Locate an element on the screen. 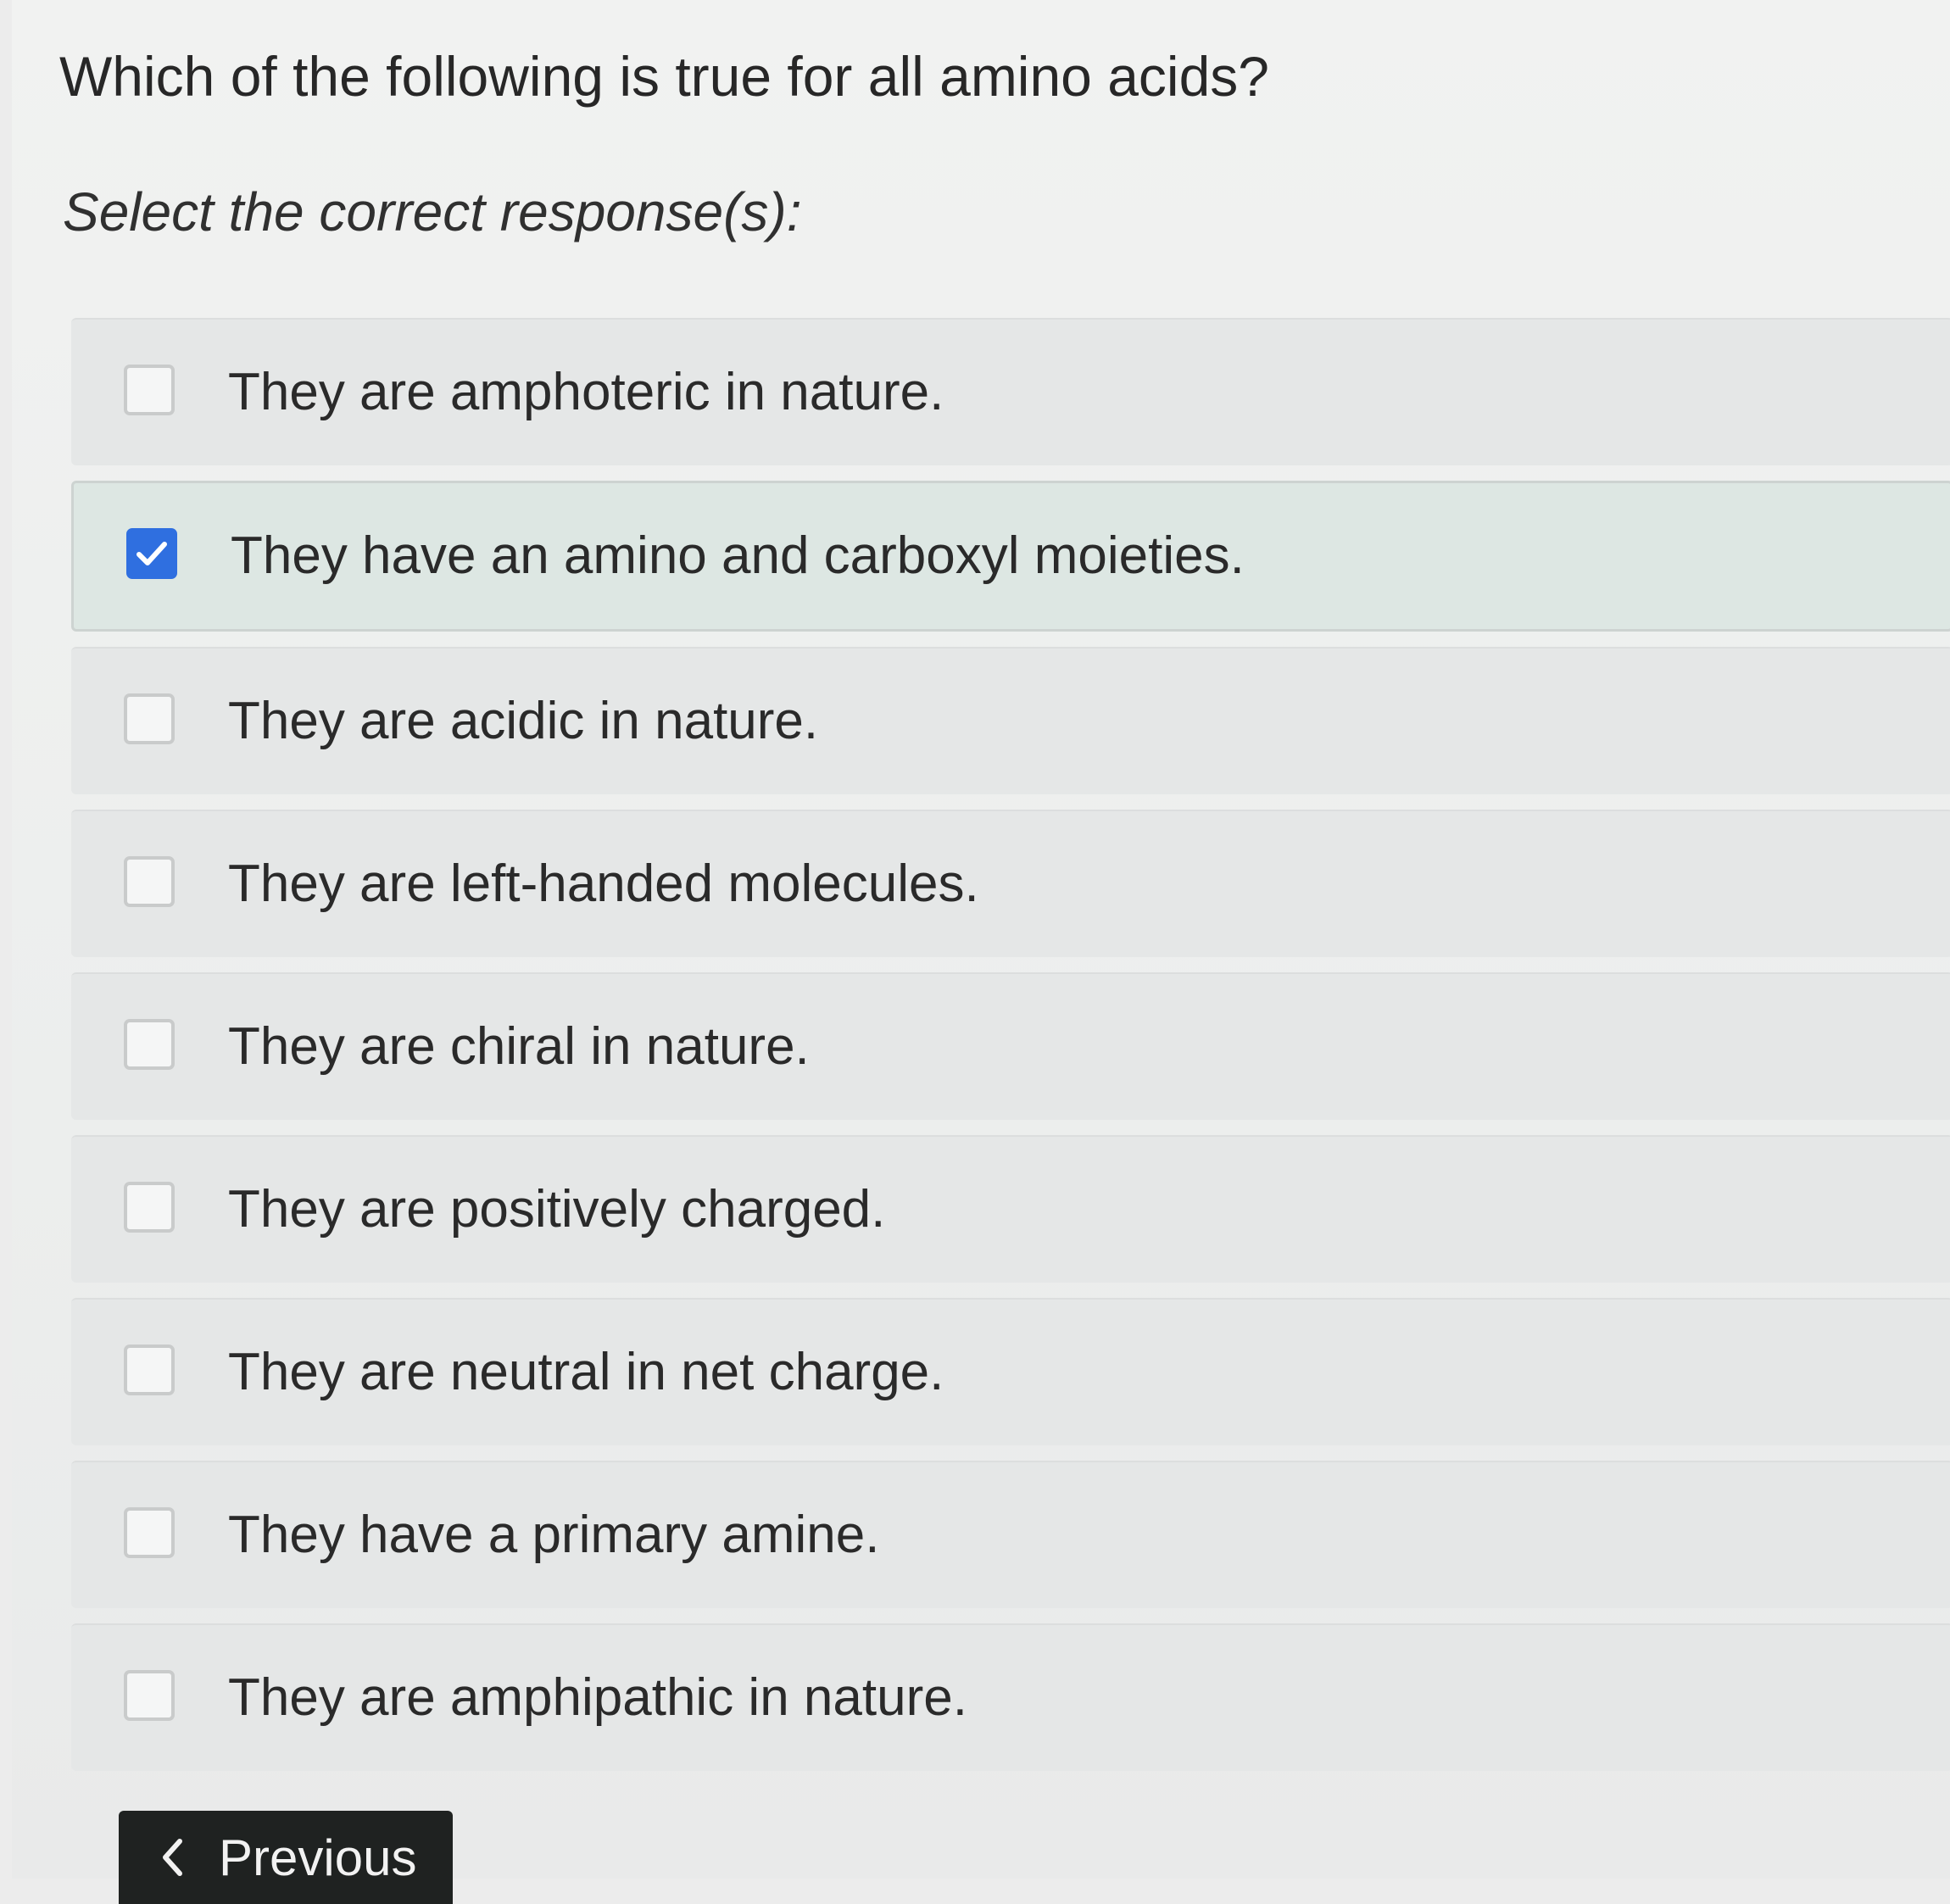  question-instruction: Select the correct response(s): is located at coordinates (432, 212).